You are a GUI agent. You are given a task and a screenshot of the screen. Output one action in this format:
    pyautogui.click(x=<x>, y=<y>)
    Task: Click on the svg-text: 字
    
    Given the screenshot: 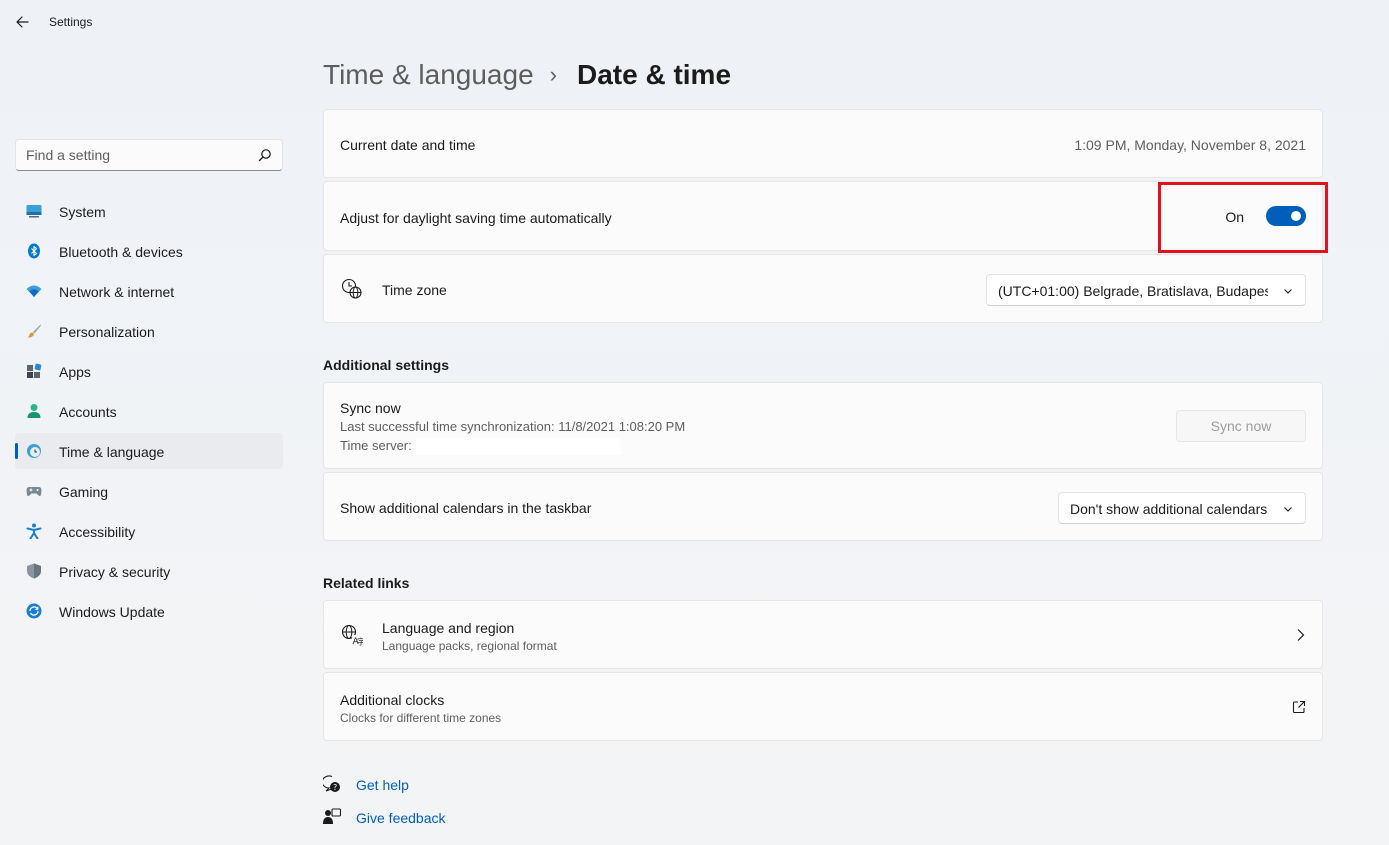 What is the action you would take?
    pyautogui.click(x=360, y=642)
    